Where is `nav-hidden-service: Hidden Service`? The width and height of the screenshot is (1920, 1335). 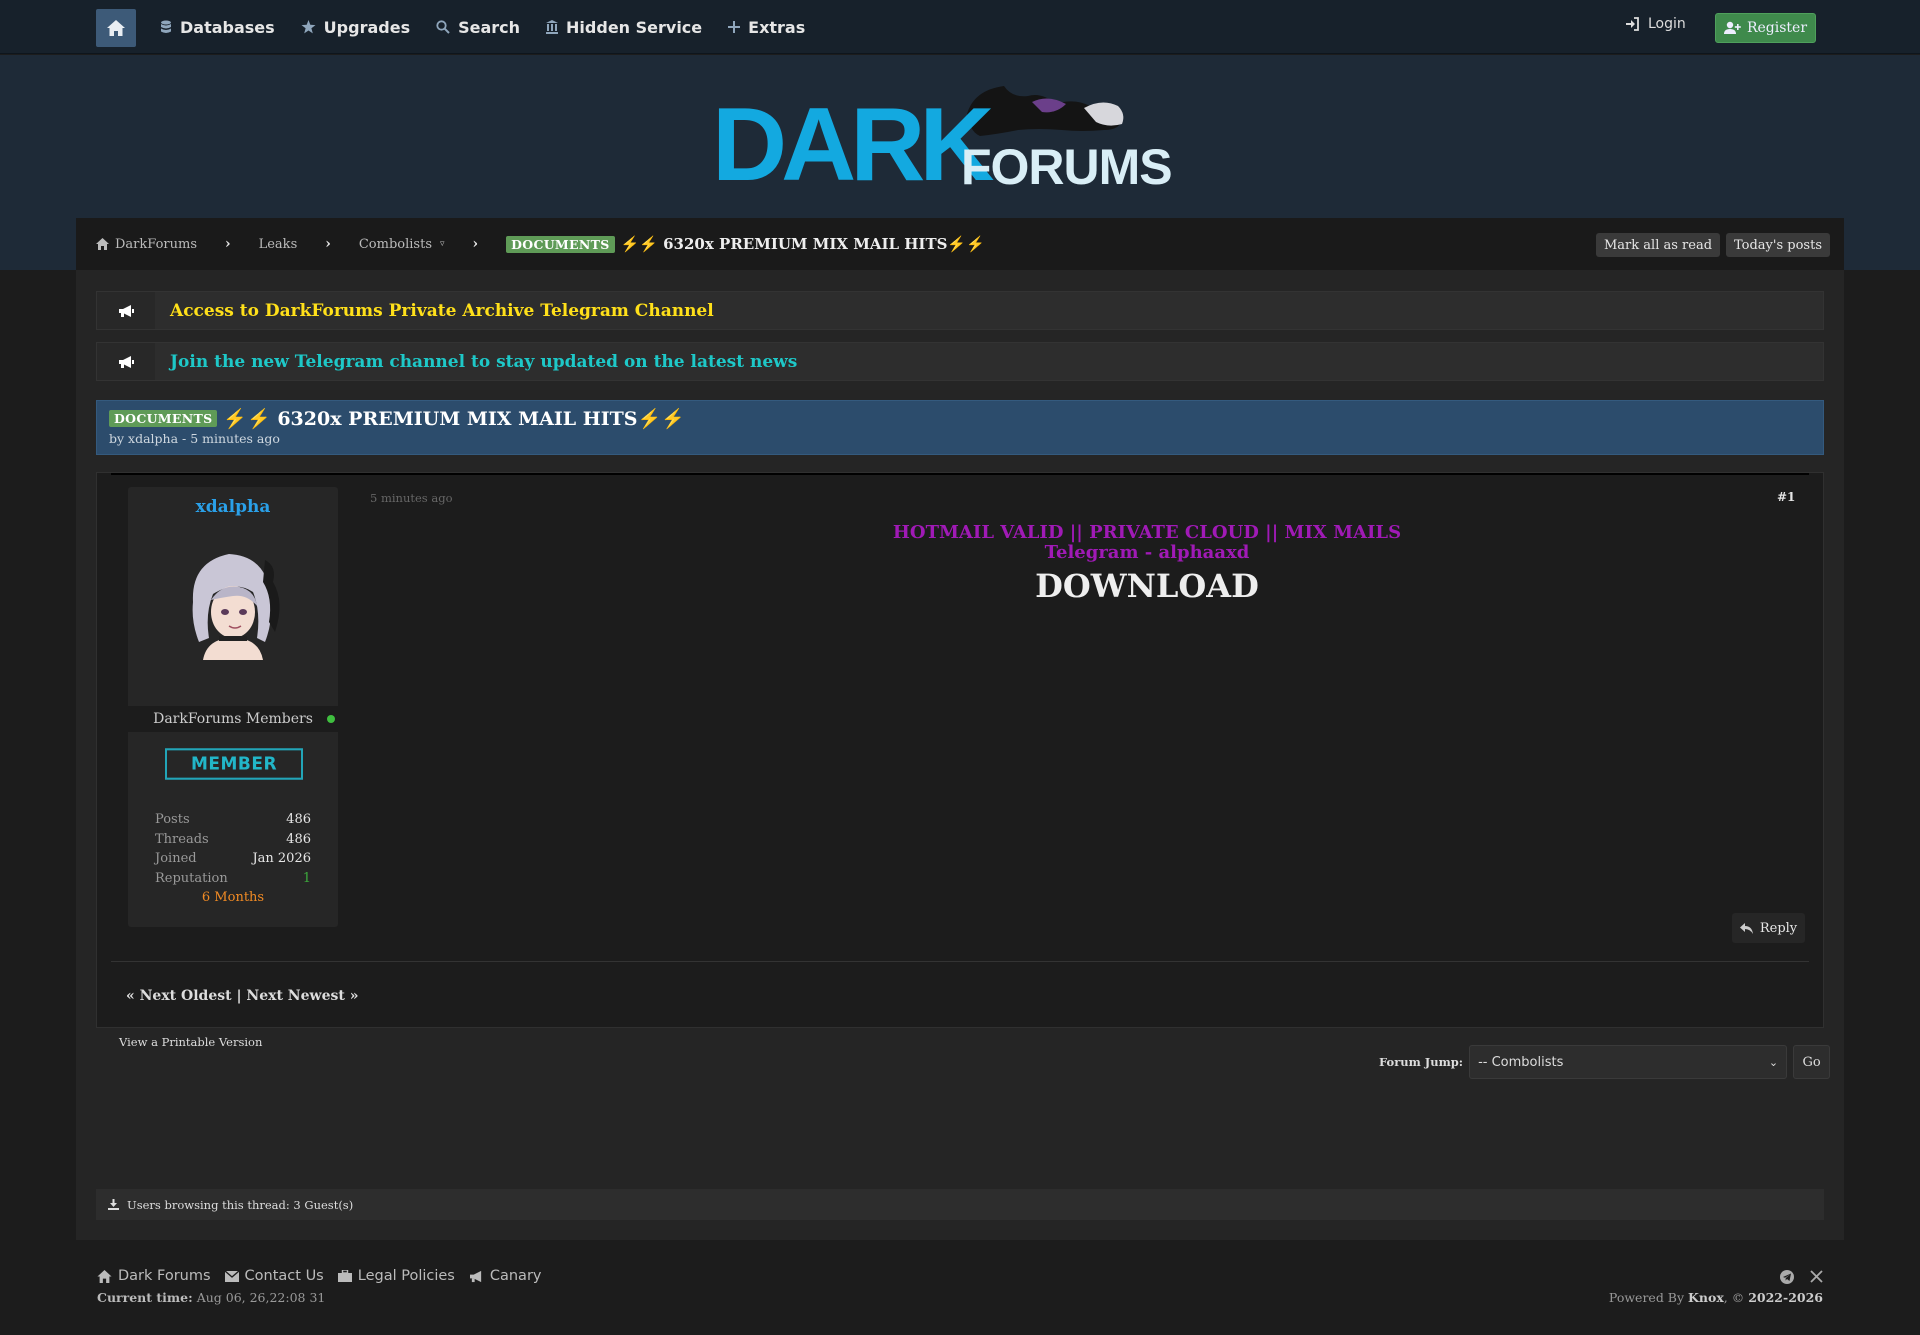 nav-hidden-service: Hidden Service is located at coordinates (624, 27).